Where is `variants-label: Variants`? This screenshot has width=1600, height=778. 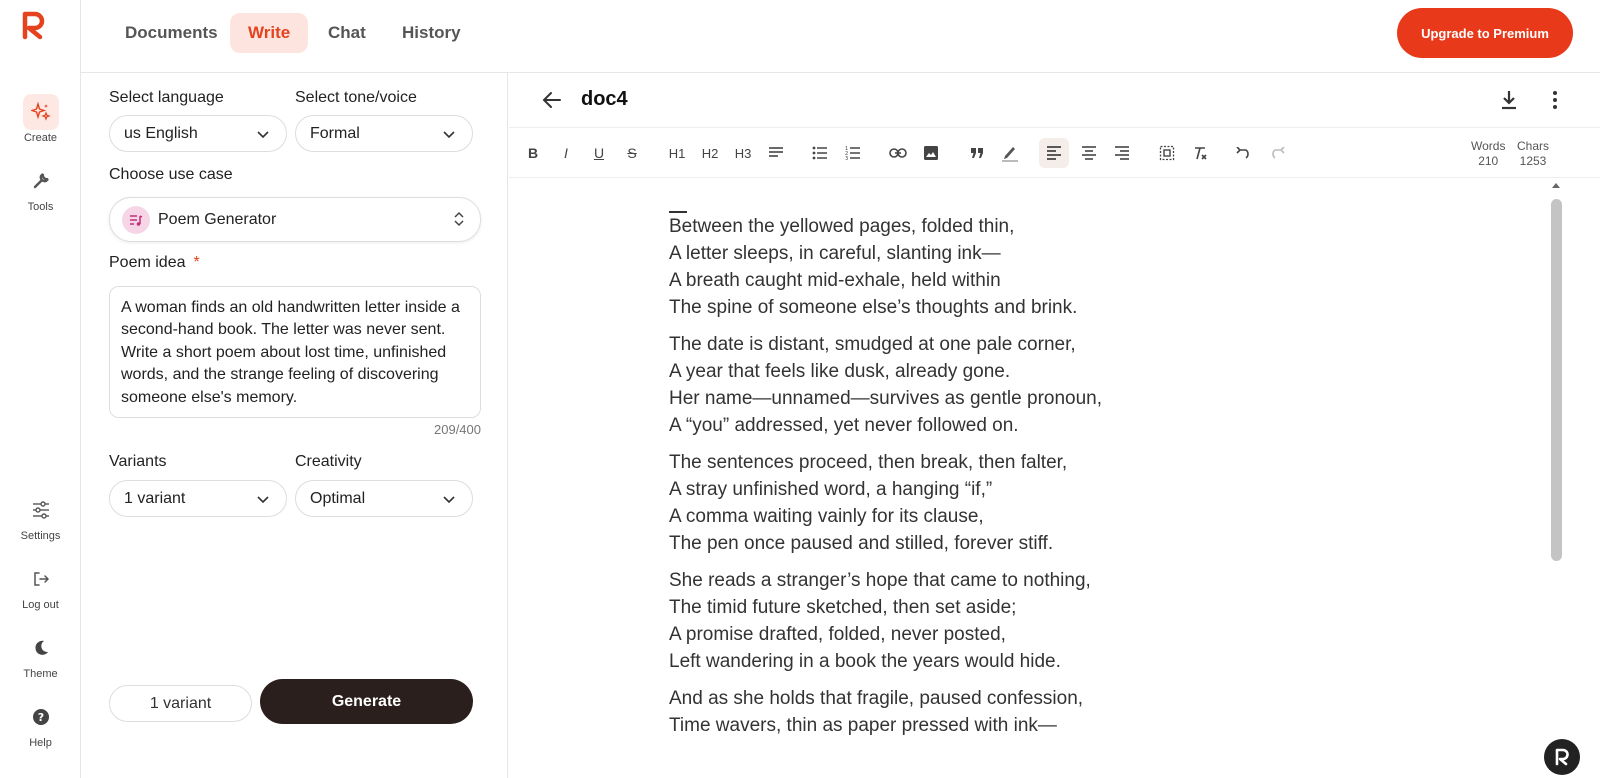 variants-label: Variants is located at coordinates (138, 461).